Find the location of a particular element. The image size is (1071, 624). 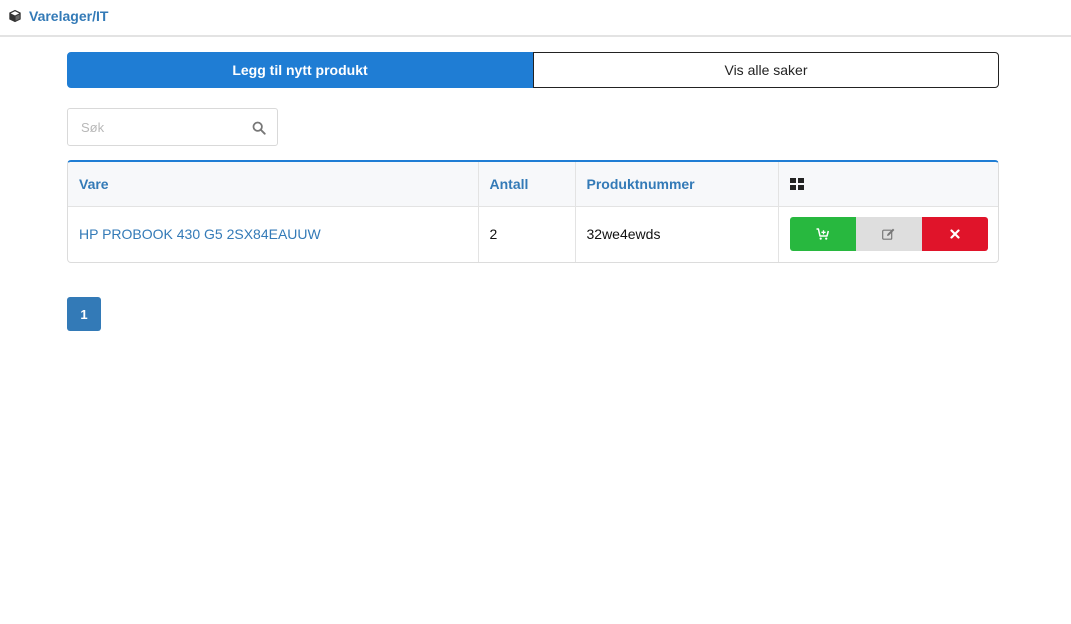

close-icon is located at coordinates (954, 234).